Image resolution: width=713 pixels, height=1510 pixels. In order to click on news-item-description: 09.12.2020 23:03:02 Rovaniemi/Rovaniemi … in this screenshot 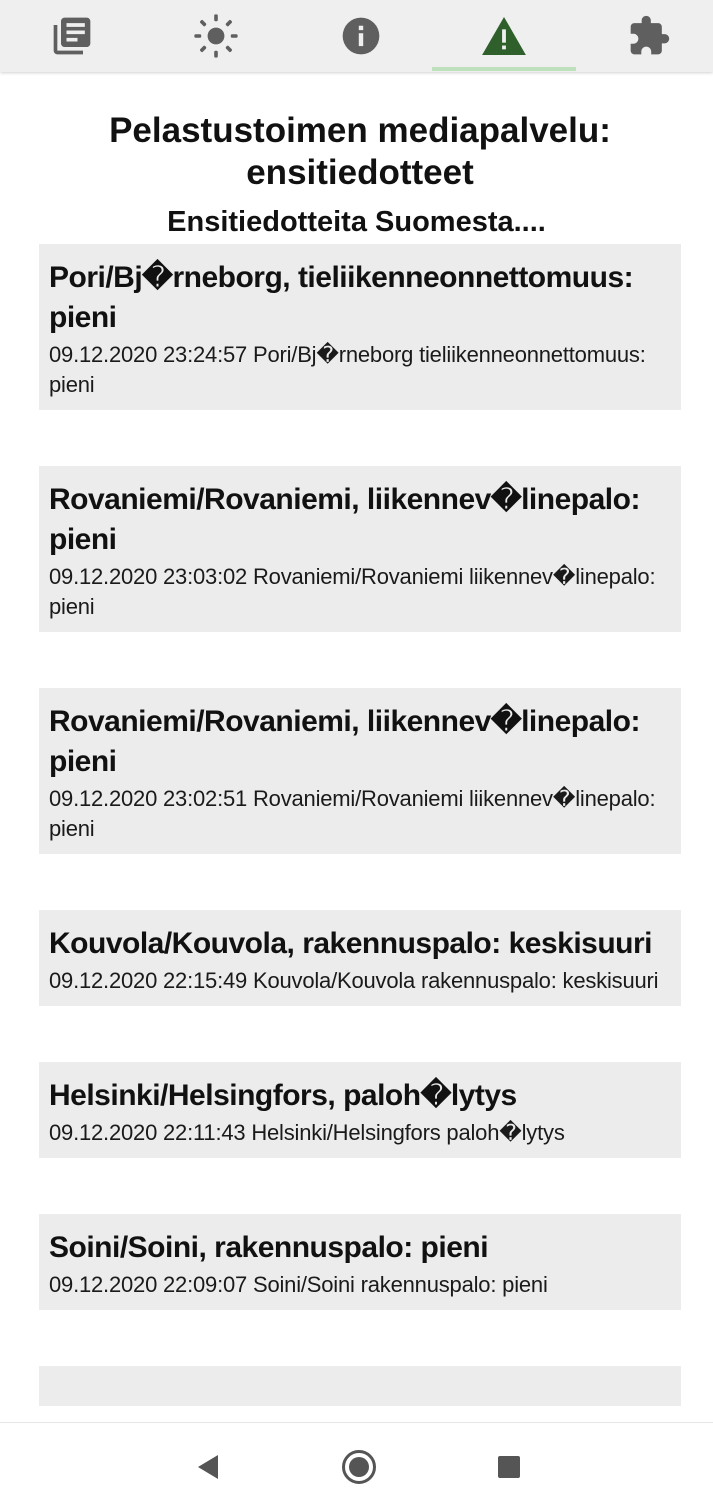, I will do `click(352, 591)`.